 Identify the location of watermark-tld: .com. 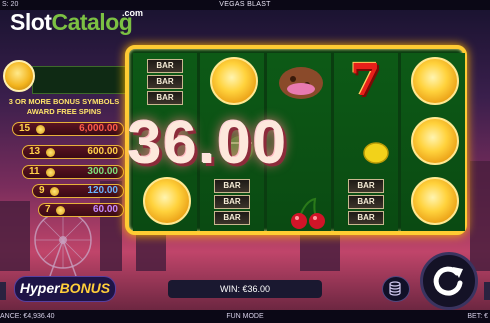
(133, 13).